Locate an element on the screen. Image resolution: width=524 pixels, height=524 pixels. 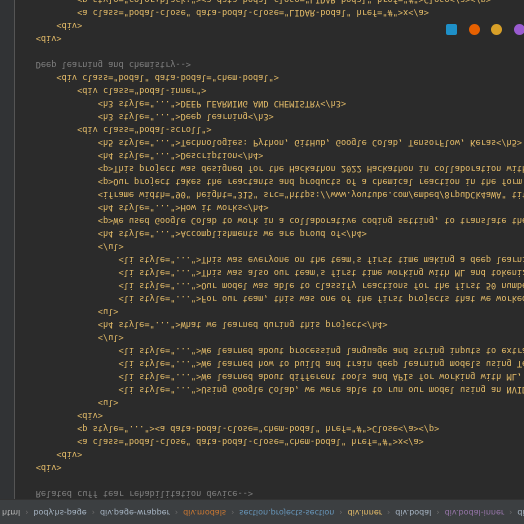
safari-icon is located at coordinates (518, 29).